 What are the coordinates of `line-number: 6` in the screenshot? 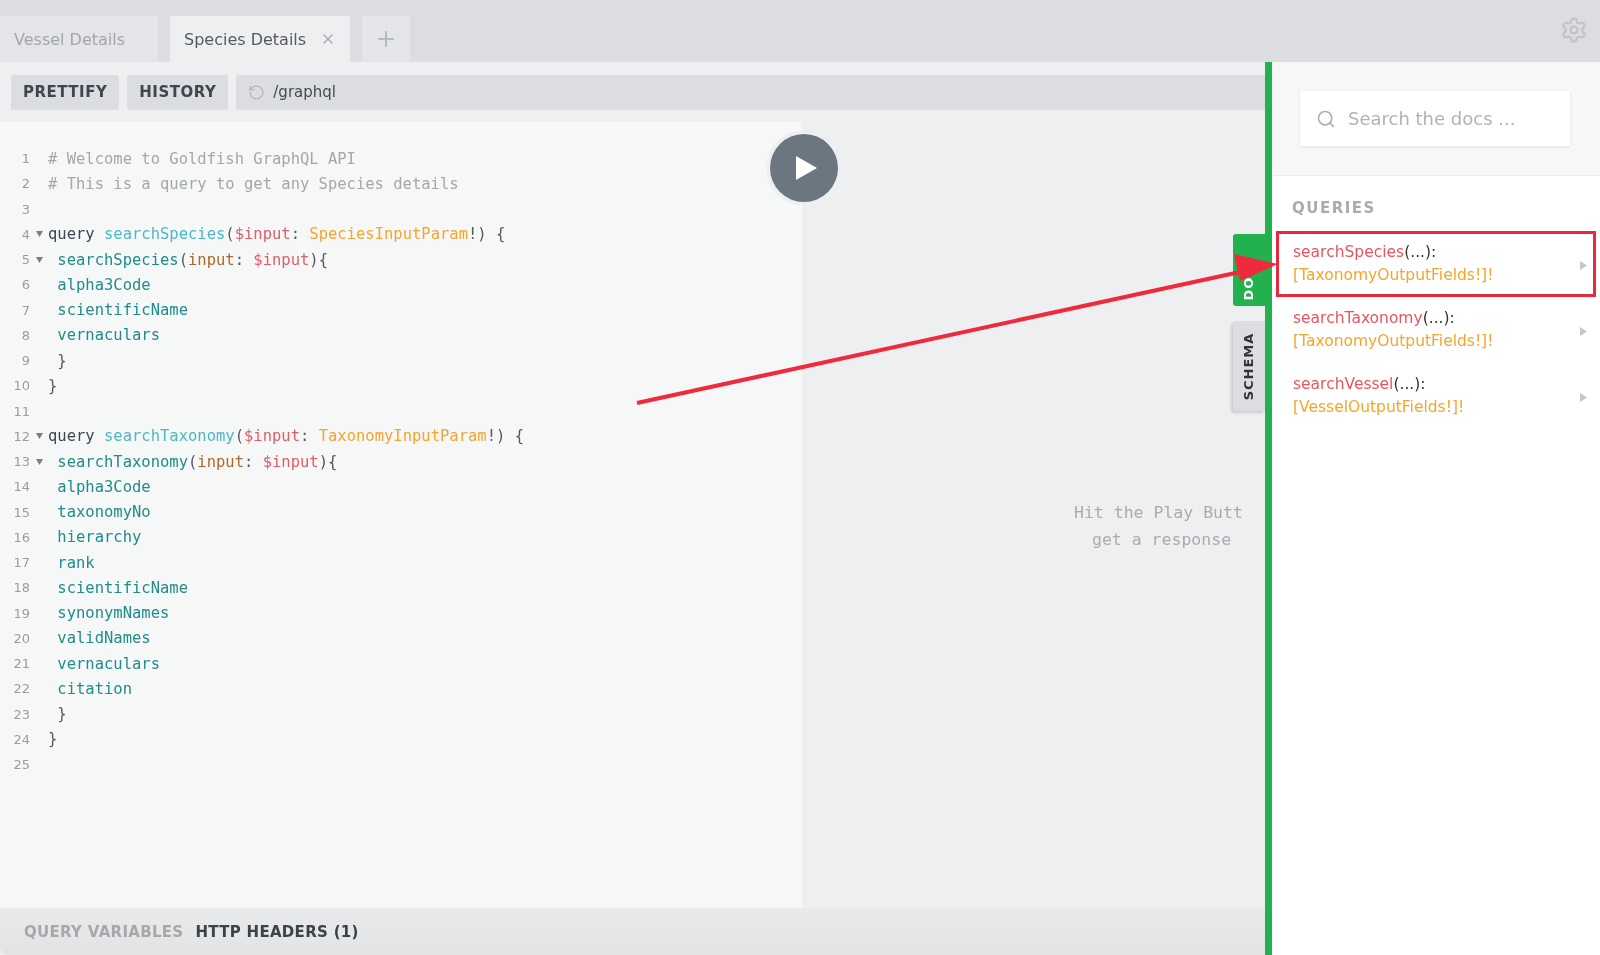 It's located at (25, 285).